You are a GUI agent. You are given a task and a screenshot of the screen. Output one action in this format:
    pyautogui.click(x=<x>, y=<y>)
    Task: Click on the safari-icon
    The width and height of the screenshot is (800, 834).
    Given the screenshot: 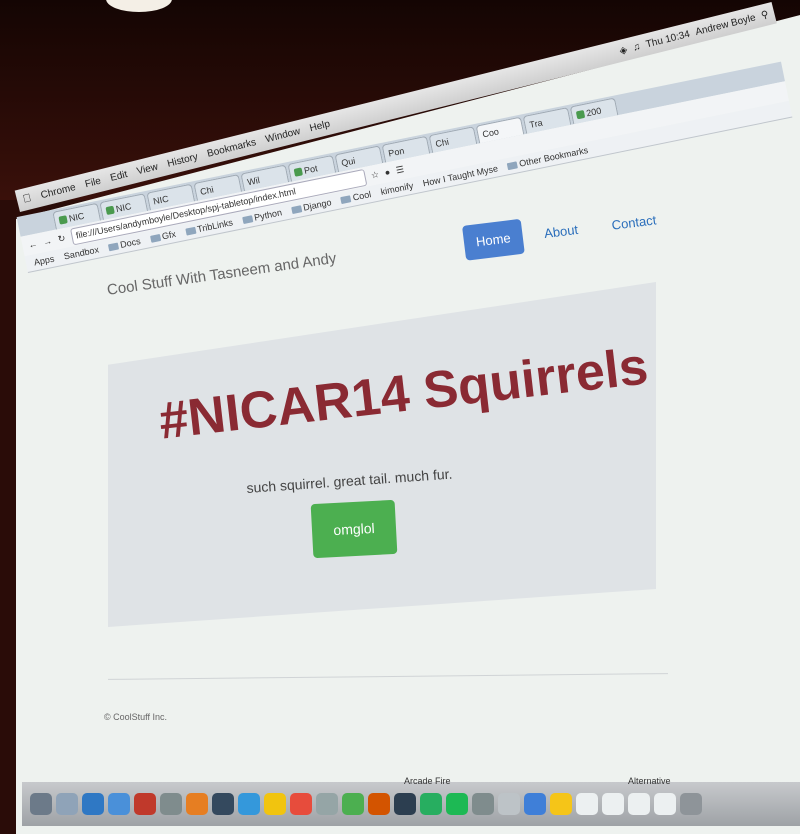 What is the action you would take?
    pyautogui.click(x=93, y=804)
    